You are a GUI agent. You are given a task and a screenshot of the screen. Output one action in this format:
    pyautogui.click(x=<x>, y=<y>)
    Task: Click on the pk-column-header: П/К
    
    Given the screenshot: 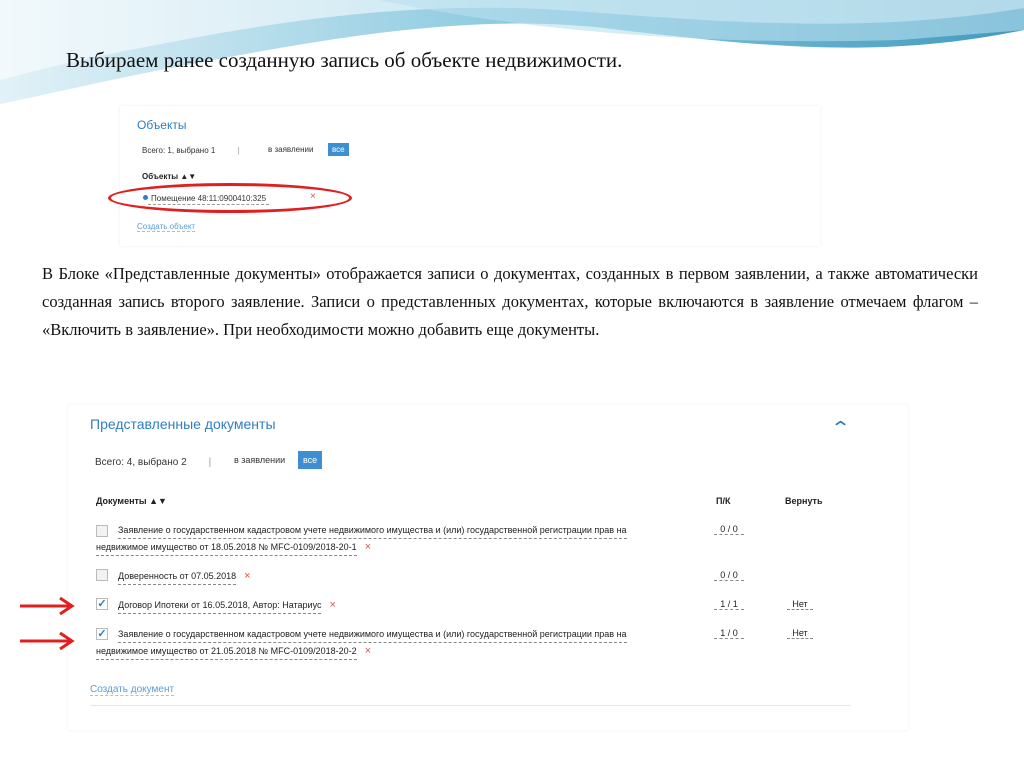 What is the action you would take?
    pyautogui.click(x=723, y=501)
    